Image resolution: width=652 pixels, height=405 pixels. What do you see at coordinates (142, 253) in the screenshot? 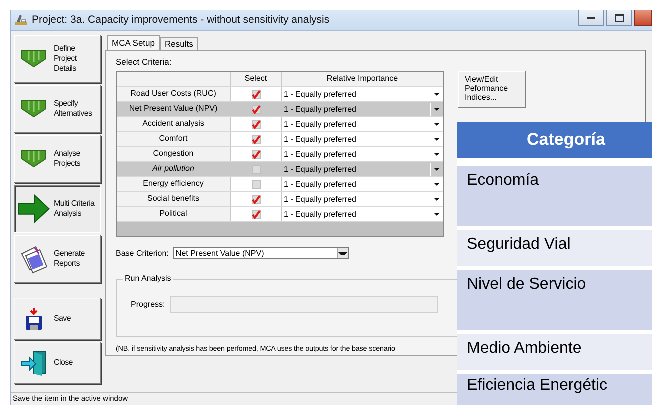
I see `field-label: Base Criterion:` at bounding box center [142, 253].